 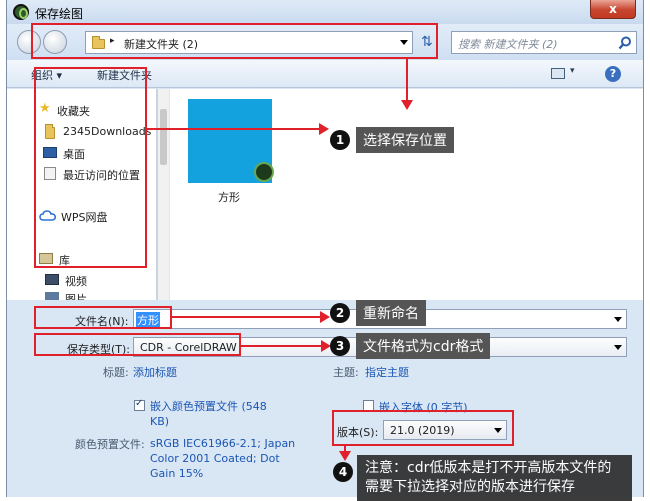 What do you see at coordinates (325, 12) in the screenshot?
I see `title-bar: 保存绘图 x` at bounding box center [325, 12].